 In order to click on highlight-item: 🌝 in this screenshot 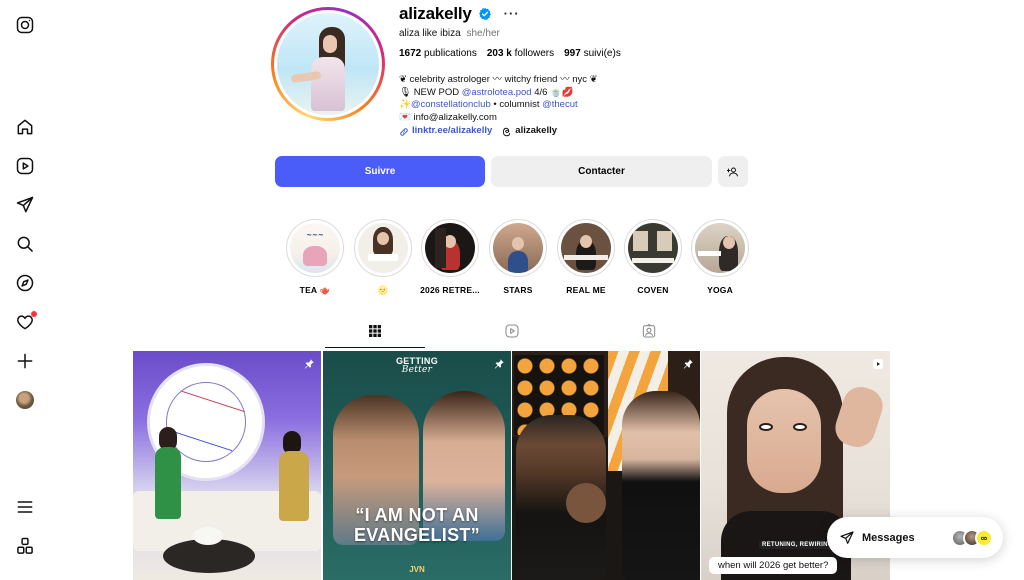, I will do `click(383, 257)`.